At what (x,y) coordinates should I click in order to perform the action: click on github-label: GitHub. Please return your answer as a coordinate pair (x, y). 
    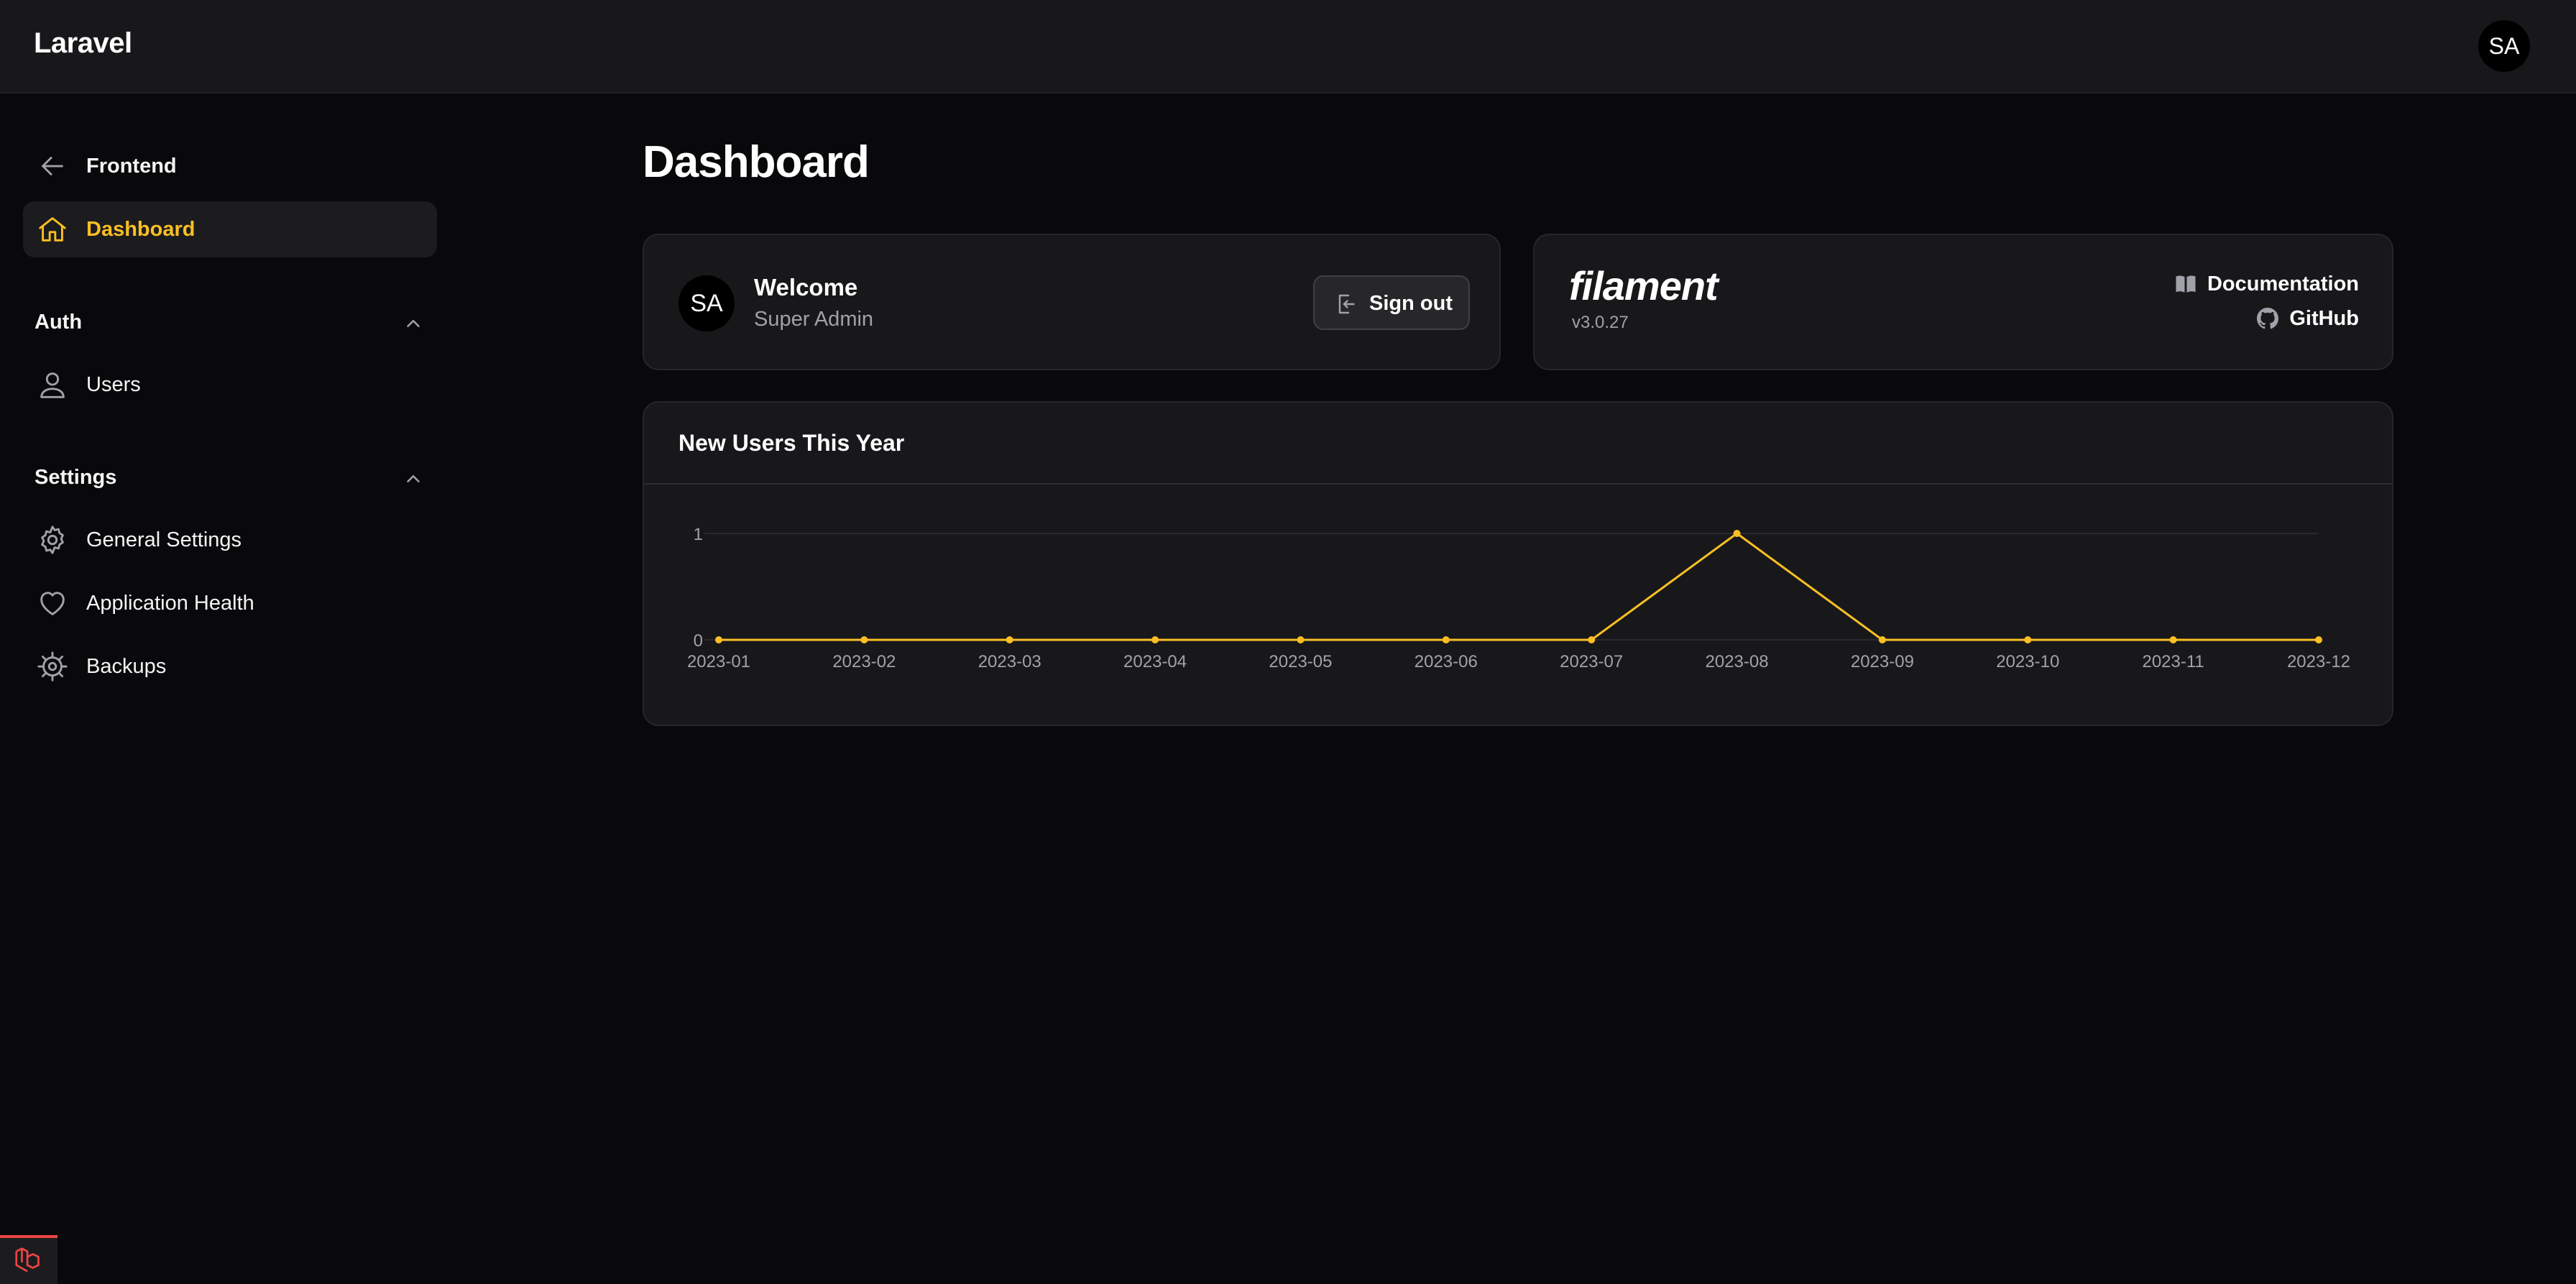
    Looking at the image, I should click on (2324, 318).